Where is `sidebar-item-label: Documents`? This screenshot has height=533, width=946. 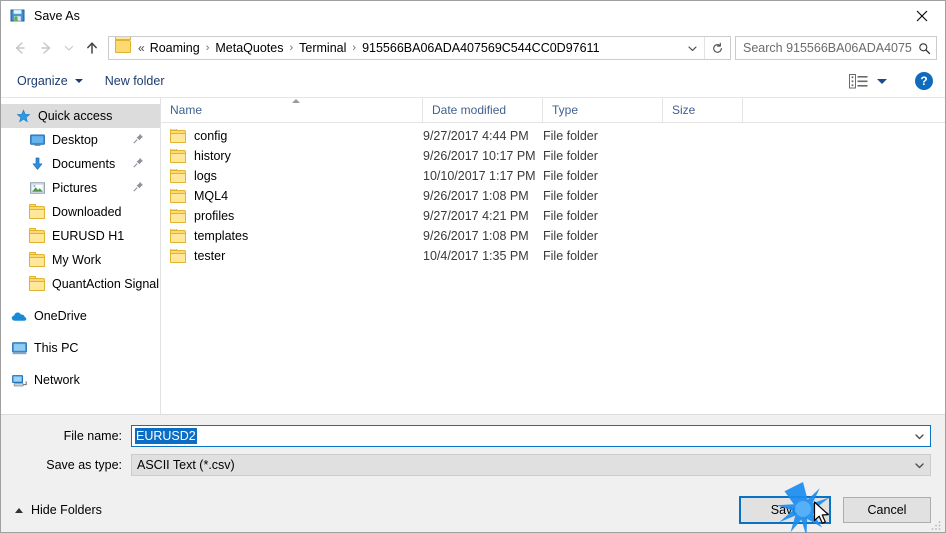
sidebar-item-label: Documents is located at coordinates (84, 164).